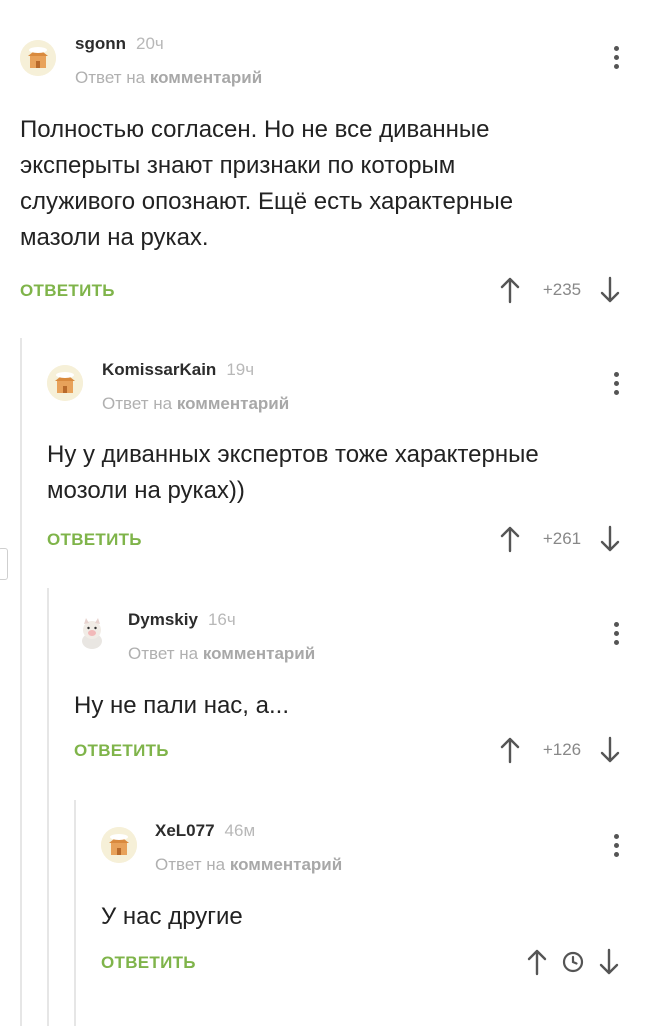 This screenshot has width=650, height=1026. I want to click on vote-controls: +126, so click(560, 750).